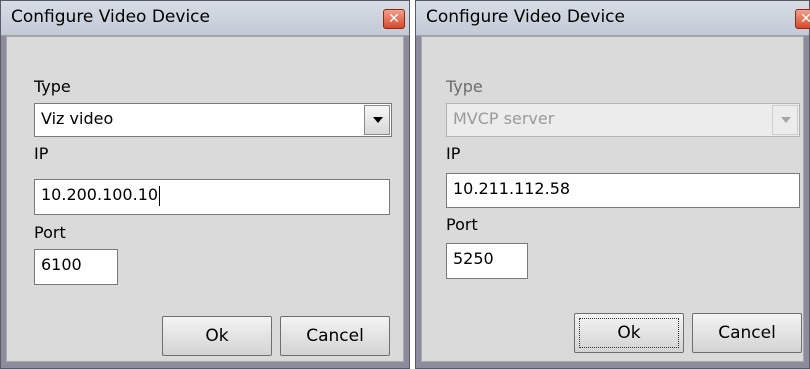  What do you see at coordinates (504, 118) in the screenshot?
I see `type-dropdown-value: MVCP server` at bounding box center [504, 118].